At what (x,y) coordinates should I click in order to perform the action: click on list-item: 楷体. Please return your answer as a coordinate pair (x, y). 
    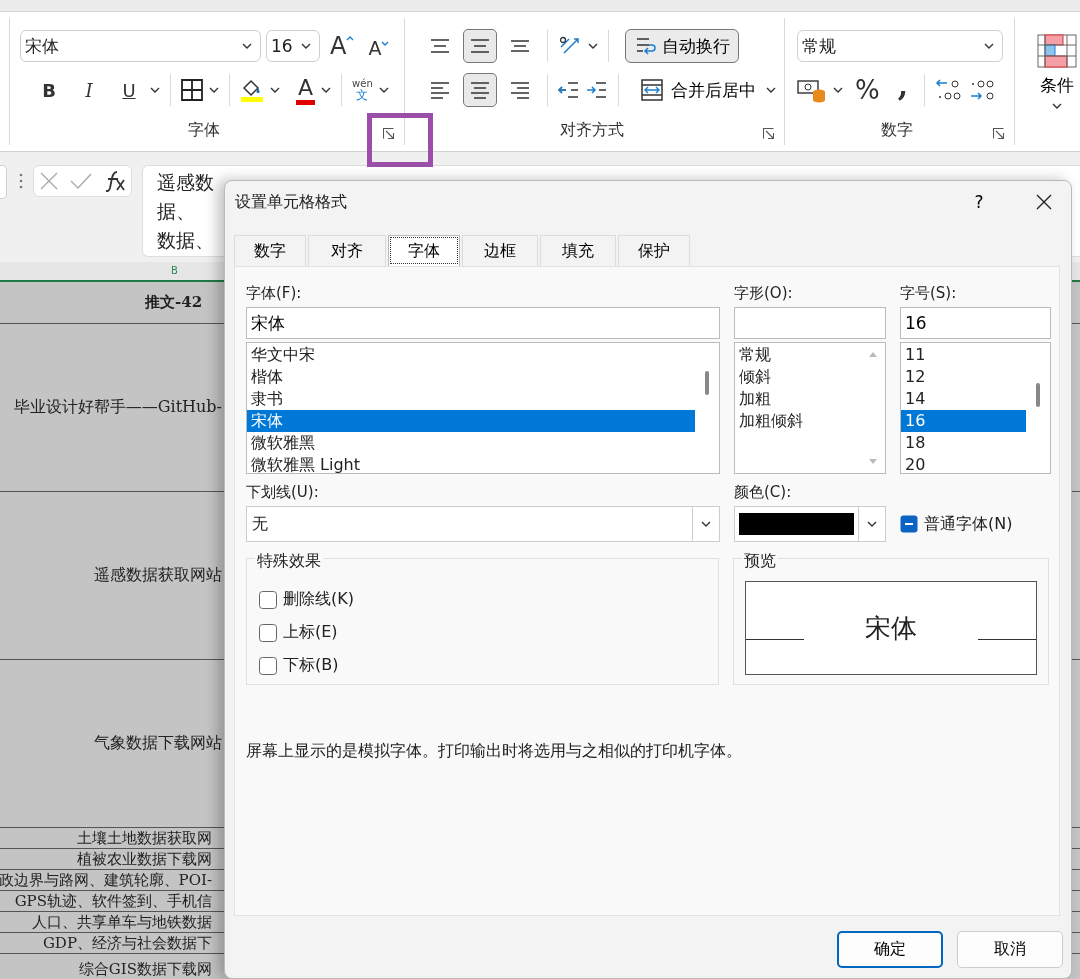
    Looking at the image, I should click on (471, 377).